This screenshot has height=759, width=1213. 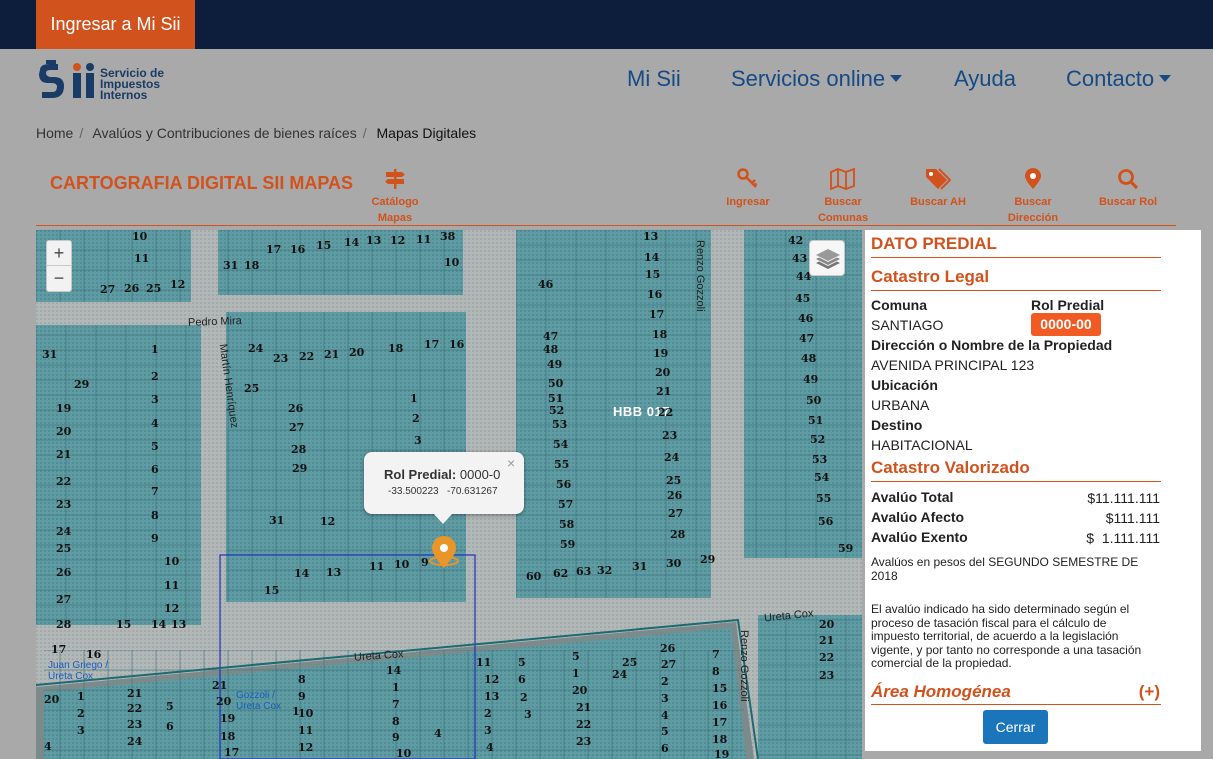 I want to click on map-icon, so click(x=842, y=179).